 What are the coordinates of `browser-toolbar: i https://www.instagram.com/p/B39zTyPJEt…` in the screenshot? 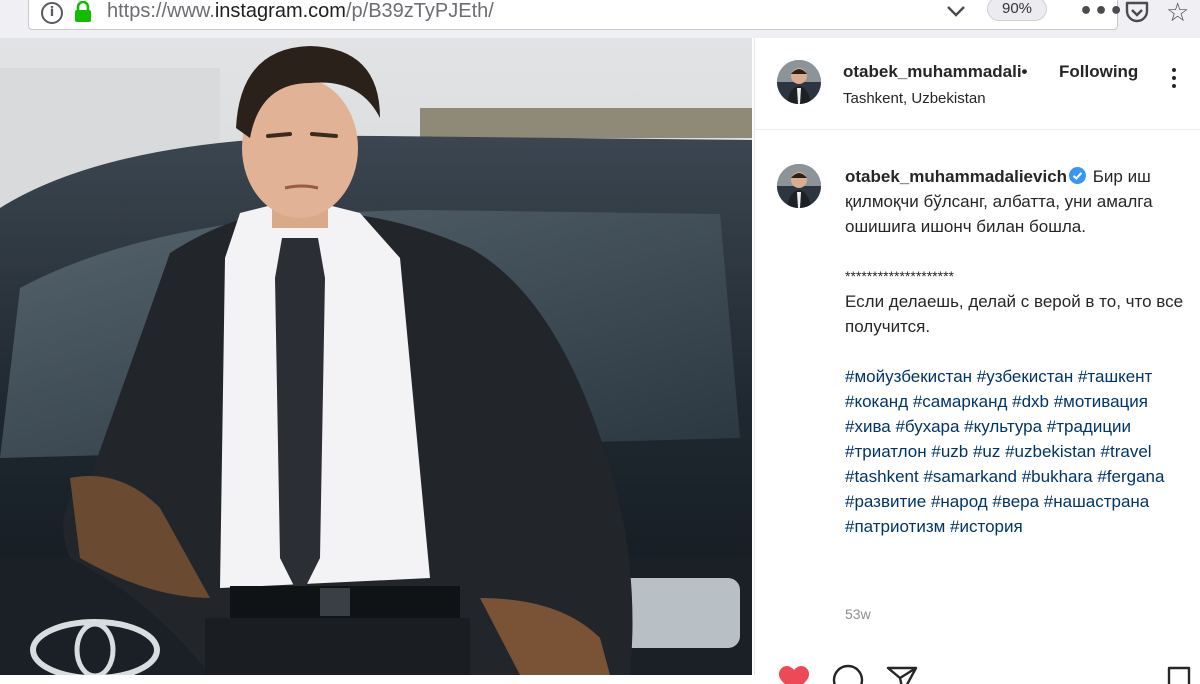 It's located at (600, 19).